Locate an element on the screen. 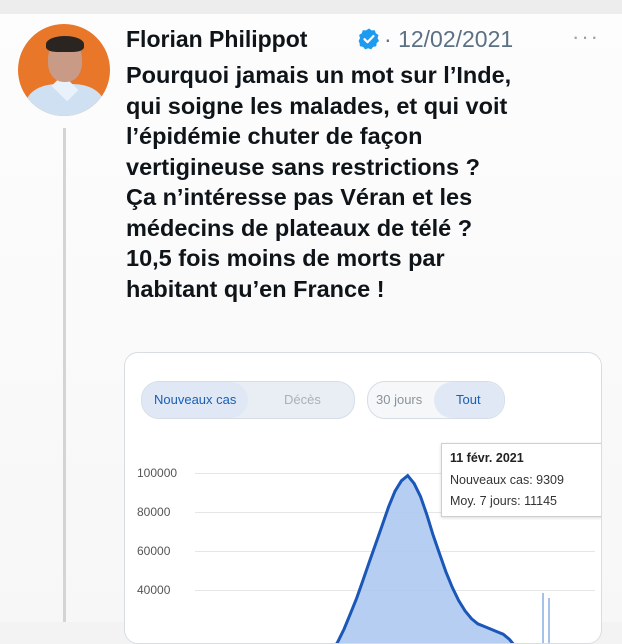 The image size is (622, 644). verified-badge-icon is located at coordinates (368, 39).